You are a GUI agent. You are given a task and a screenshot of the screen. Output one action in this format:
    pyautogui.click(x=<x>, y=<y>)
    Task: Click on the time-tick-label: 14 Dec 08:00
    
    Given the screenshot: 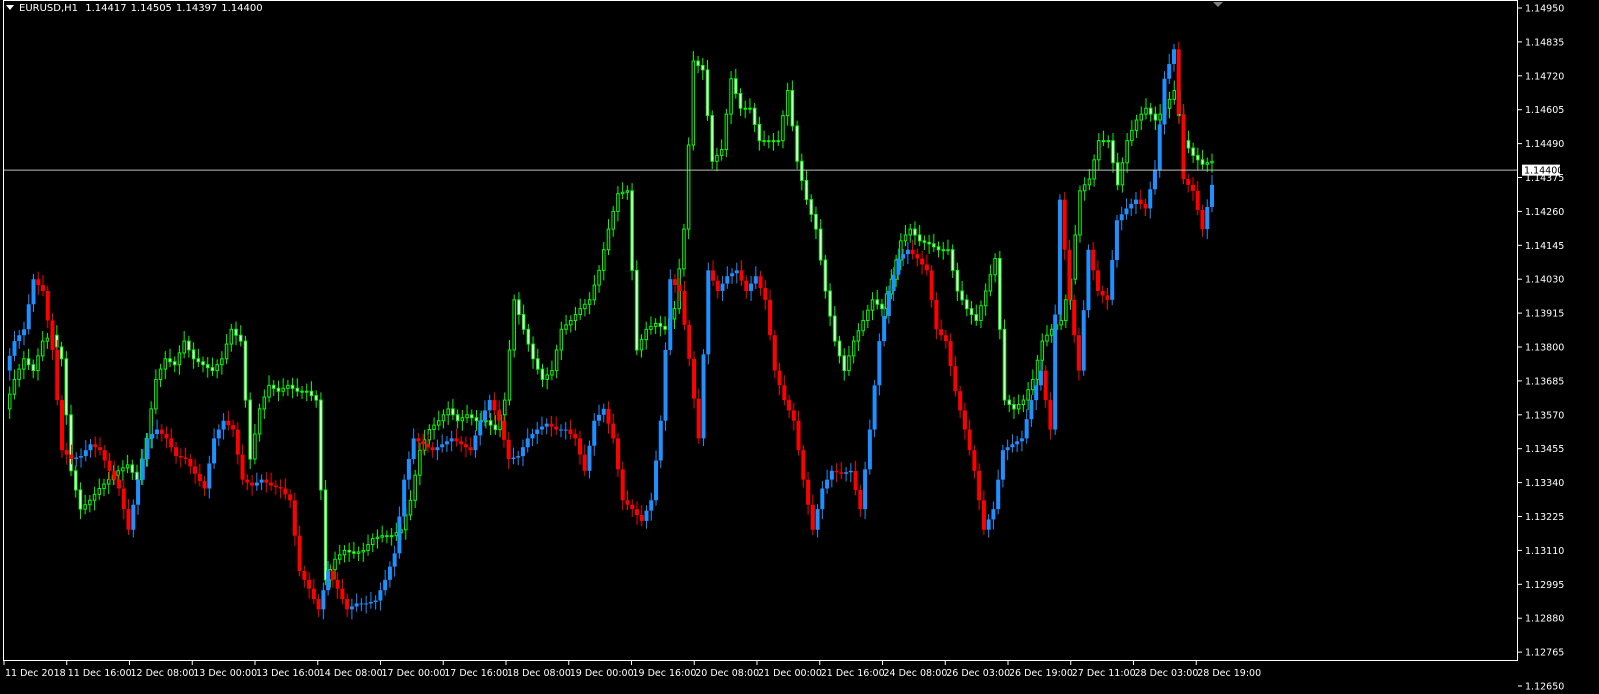 What is the action you would take?
    pyautogui.click(x=351, y=673)
    